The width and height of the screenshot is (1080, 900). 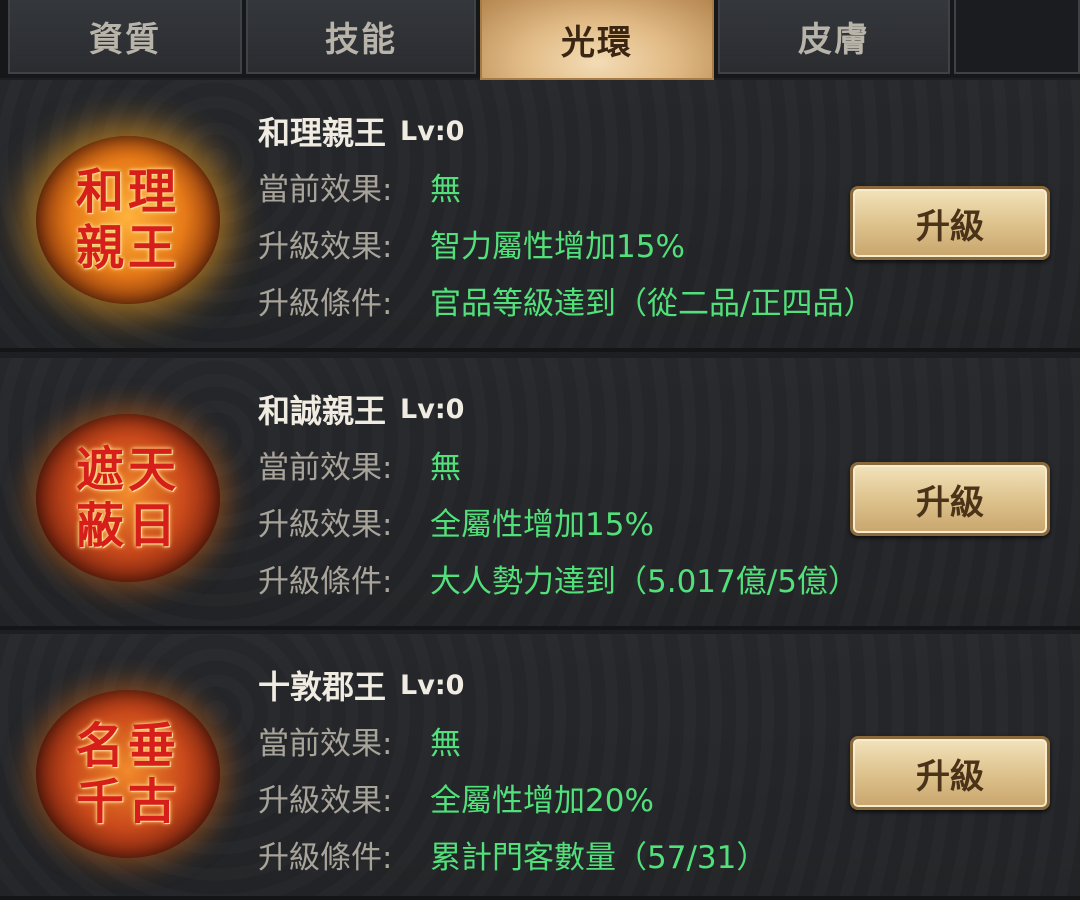 I want to click on halo-seal-text: 名垂 千古, so click(x=128, y=774).